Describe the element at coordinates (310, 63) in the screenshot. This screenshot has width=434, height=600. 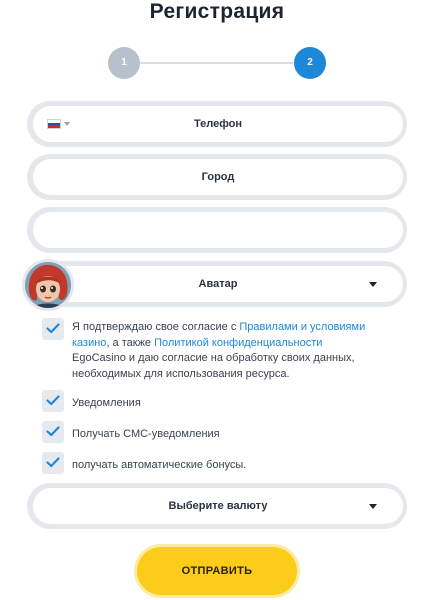
I see `step-2: 2` at that location.